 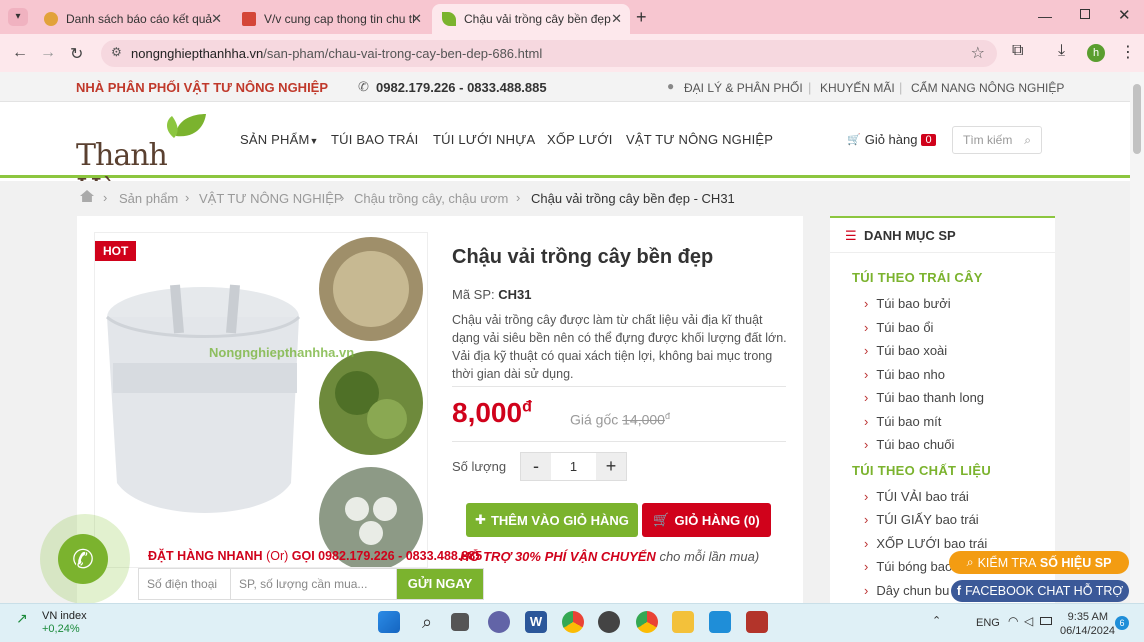 What do you see at coordinates (116, 52) in the screenshot?
I see `site-info-icon: ⚙` at bounding box center [116, 52].